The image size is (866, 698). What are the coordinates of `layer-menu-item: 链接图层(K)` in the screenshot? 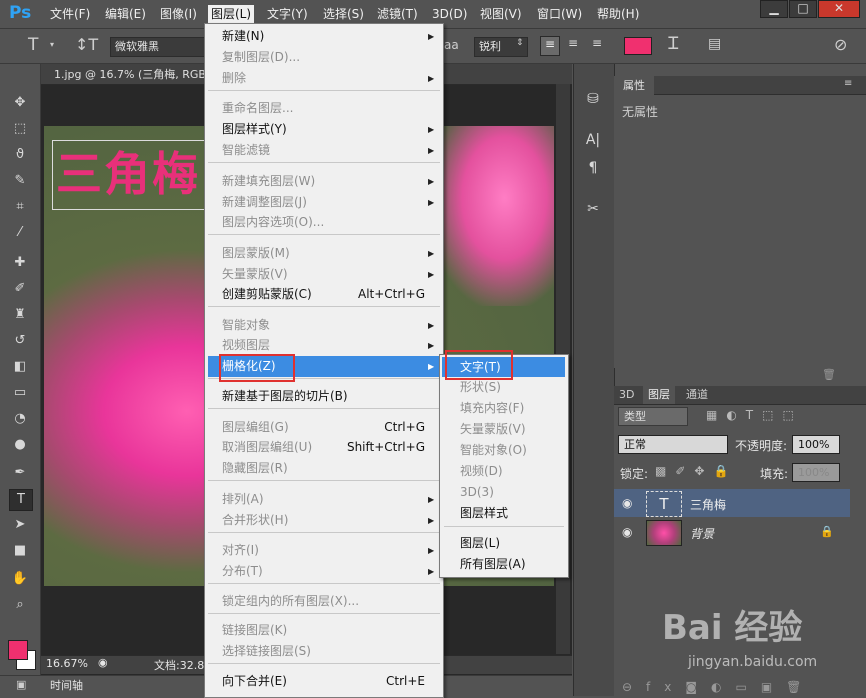 It's located at (254, 630).